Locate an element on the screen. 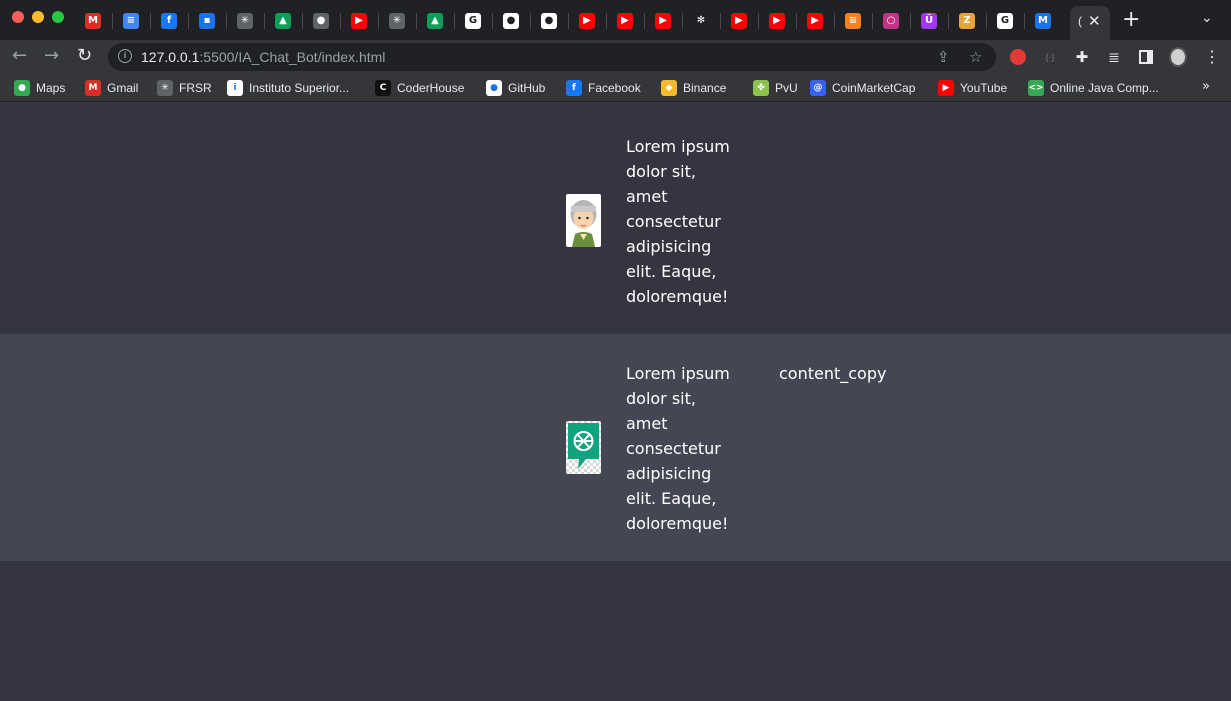 The width and height of the screenshot is (1231, 701). url-text: 127.0.0.1:5500/IA_Chat_Bot/index.html is located at coordinates (263, 57).